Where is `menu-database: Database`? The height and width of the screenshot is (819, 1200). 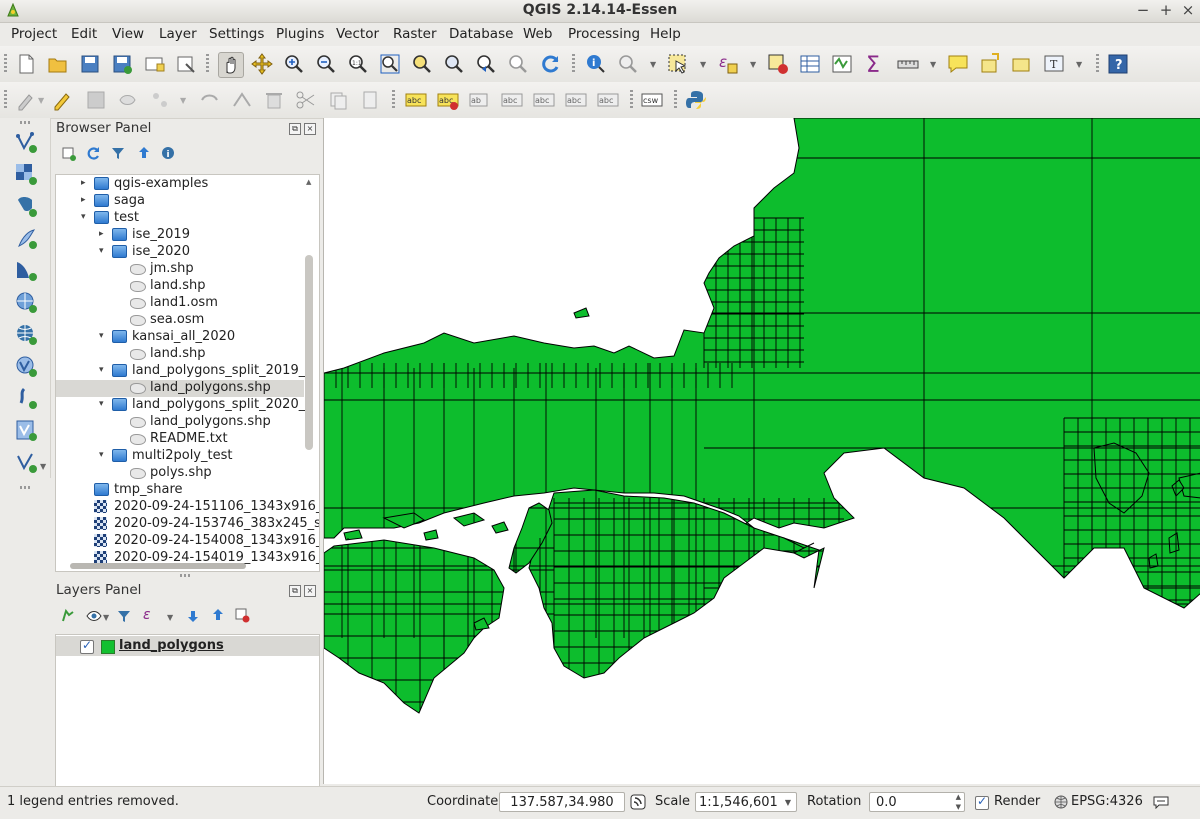 menu-database: Database is located at coordinates (481, 34).